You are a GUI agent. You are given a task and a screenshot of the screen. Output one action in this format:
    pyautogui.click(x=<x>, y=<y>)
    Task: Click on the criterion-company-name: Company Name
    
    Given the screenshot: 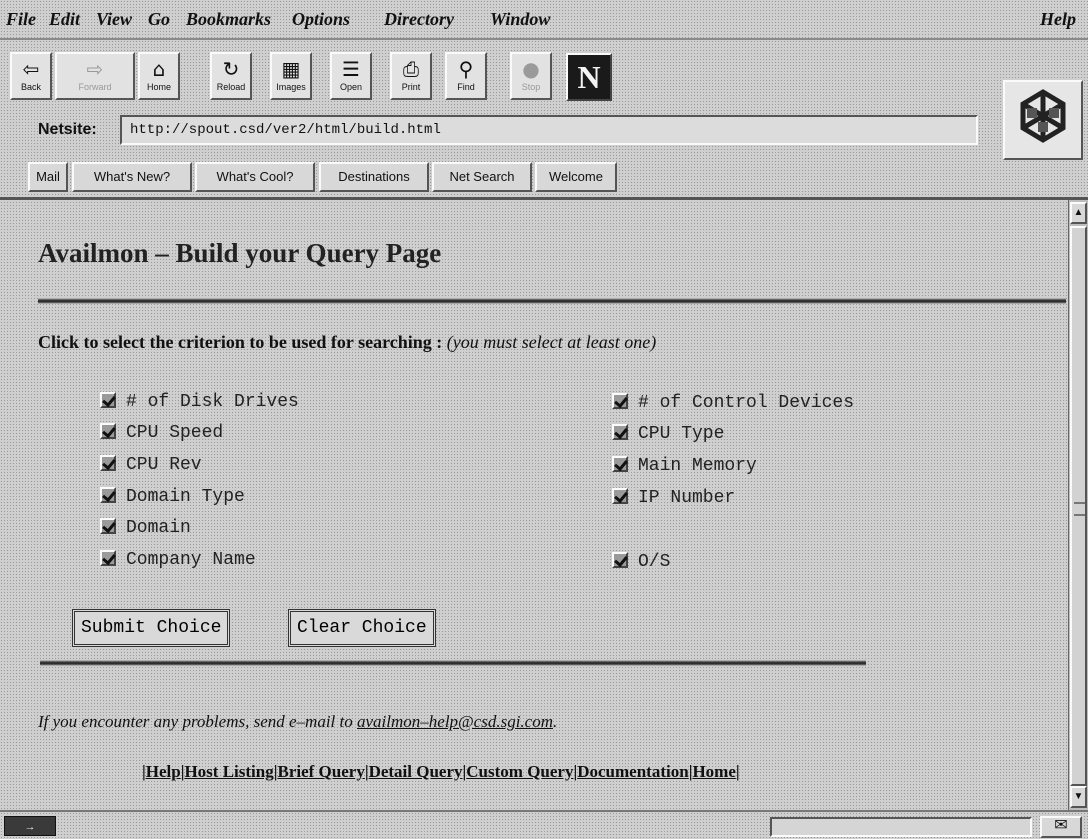 What is the action you would take?
    pyautogui.click(x=178, y=560)
    